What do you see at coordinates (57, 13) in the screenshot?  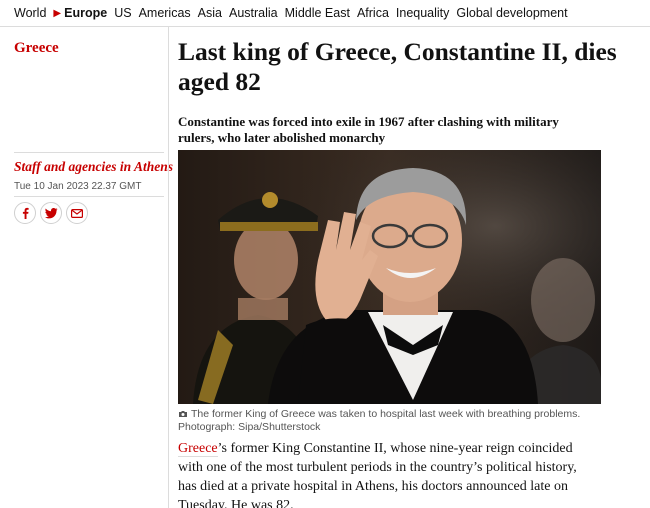 I see `active-arrow-icon: ▶` at bounding box center [57, 13].